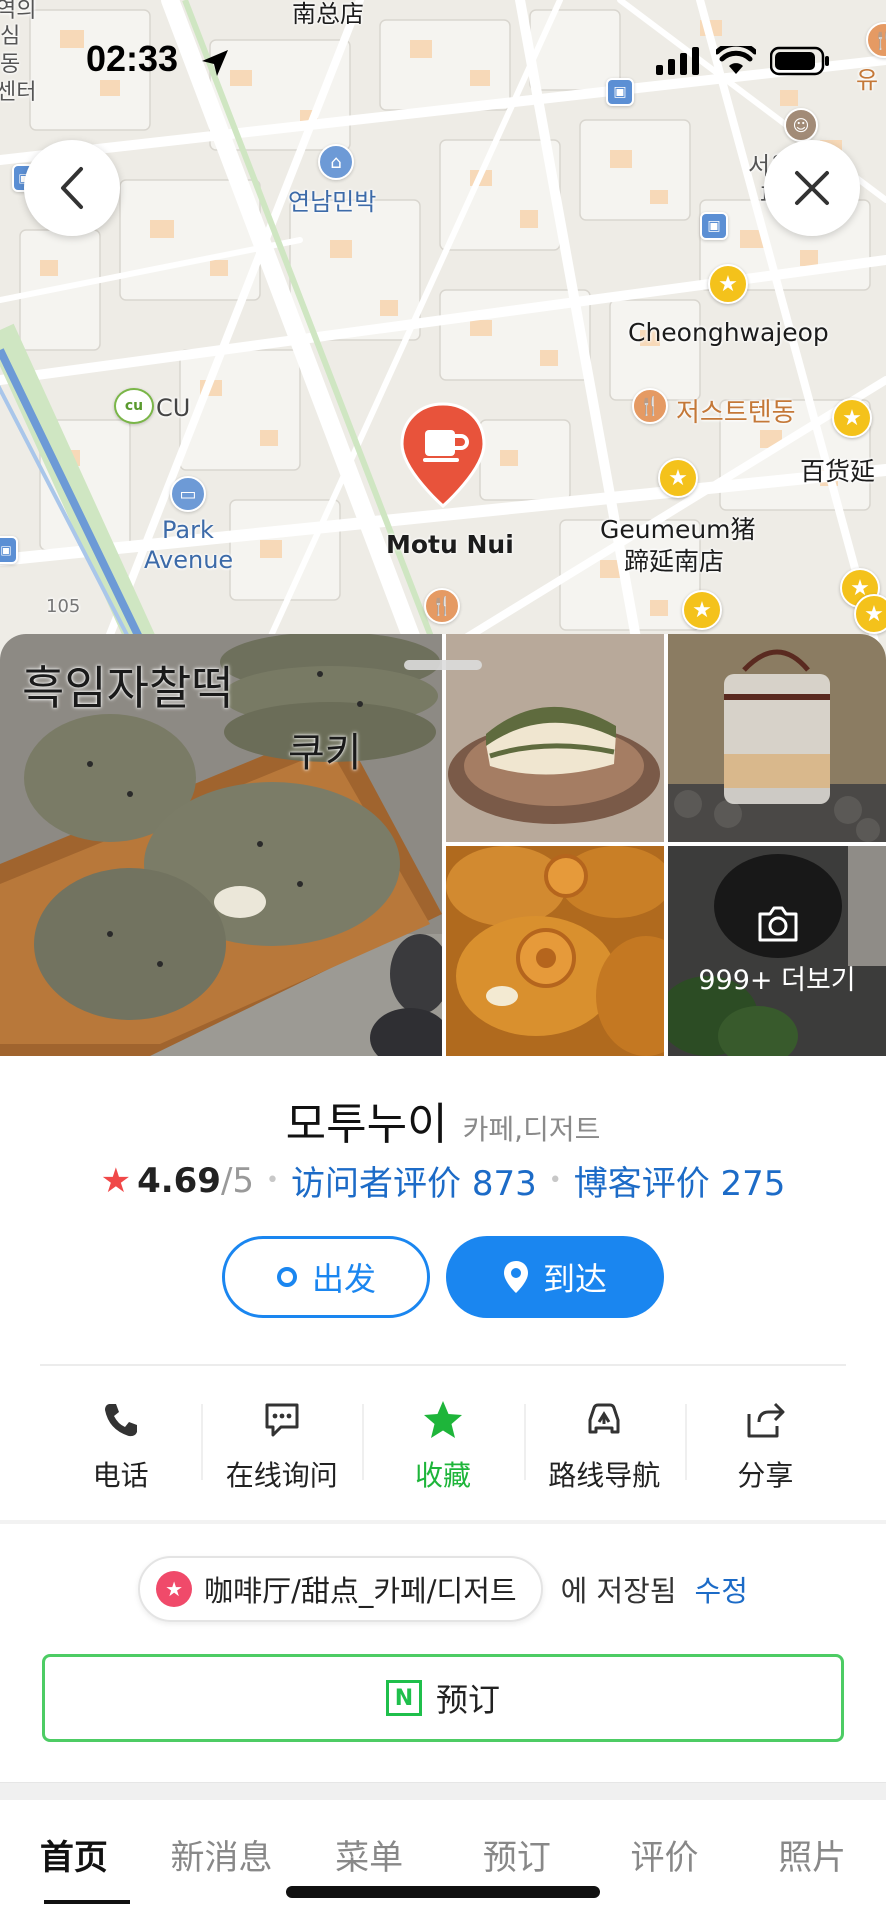  I want to click on save-button: 收藏, so click(442, 1439).